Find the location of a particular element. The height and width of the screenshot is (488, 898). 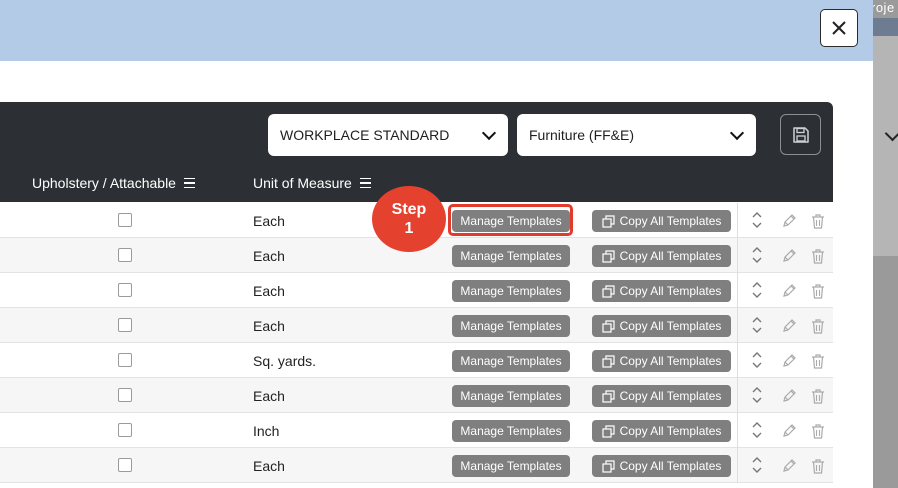

column-header-unit-of-measure: Unit of Measure is located at coordinates (312, 183).